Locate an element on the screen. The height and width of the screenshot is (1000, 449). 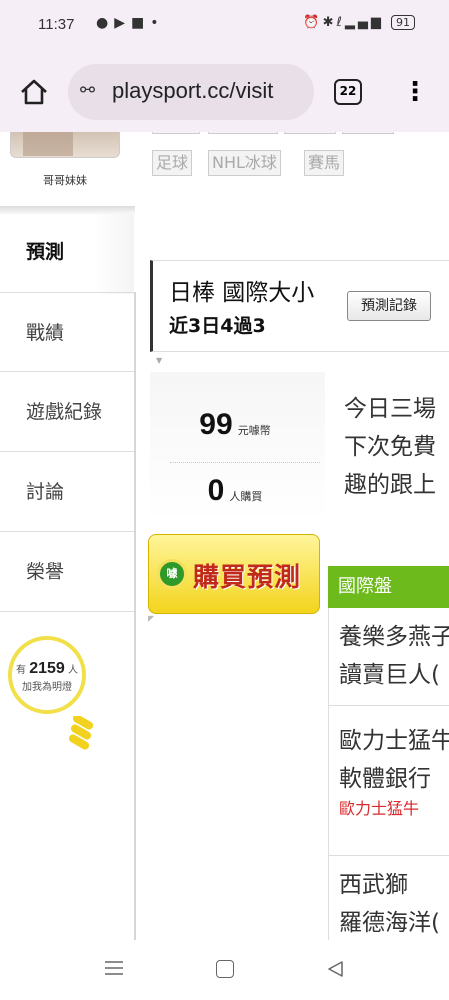
game-row: 歐力士猛牛 軟體銀行 歐力士猛牛 is located at coordinates (388, 781).